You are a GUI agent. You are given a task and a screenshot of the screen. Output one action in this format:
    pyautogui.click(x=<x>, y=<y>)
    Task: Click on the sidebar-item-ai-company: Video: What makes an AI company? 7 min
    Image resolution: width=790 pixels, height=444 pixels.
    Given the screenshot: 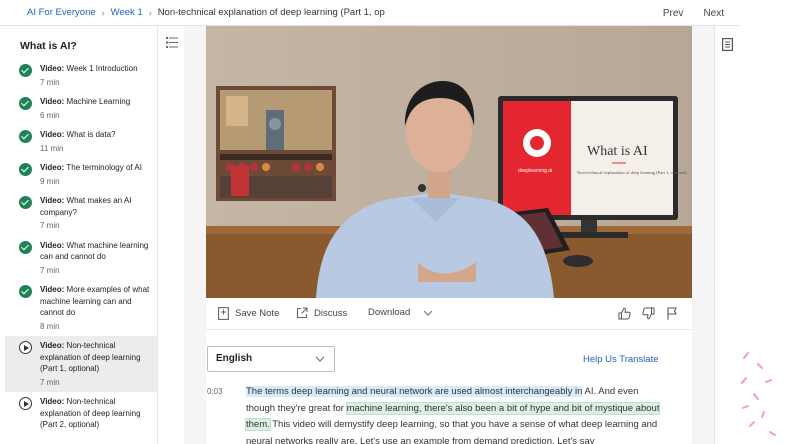 What is the action you would take?
    pyautogui.click(x=81, y=213)
    